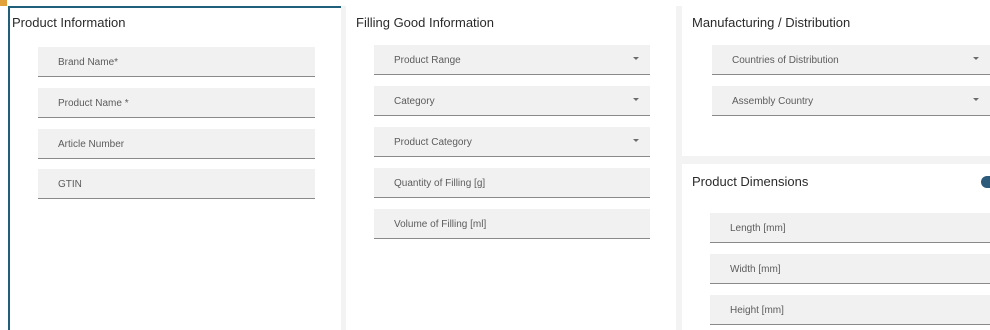  What do you see at coordinates (176, 103) in the screenshot?
I see `product-name-field: Product Name *` at bounding box center [176, 103].